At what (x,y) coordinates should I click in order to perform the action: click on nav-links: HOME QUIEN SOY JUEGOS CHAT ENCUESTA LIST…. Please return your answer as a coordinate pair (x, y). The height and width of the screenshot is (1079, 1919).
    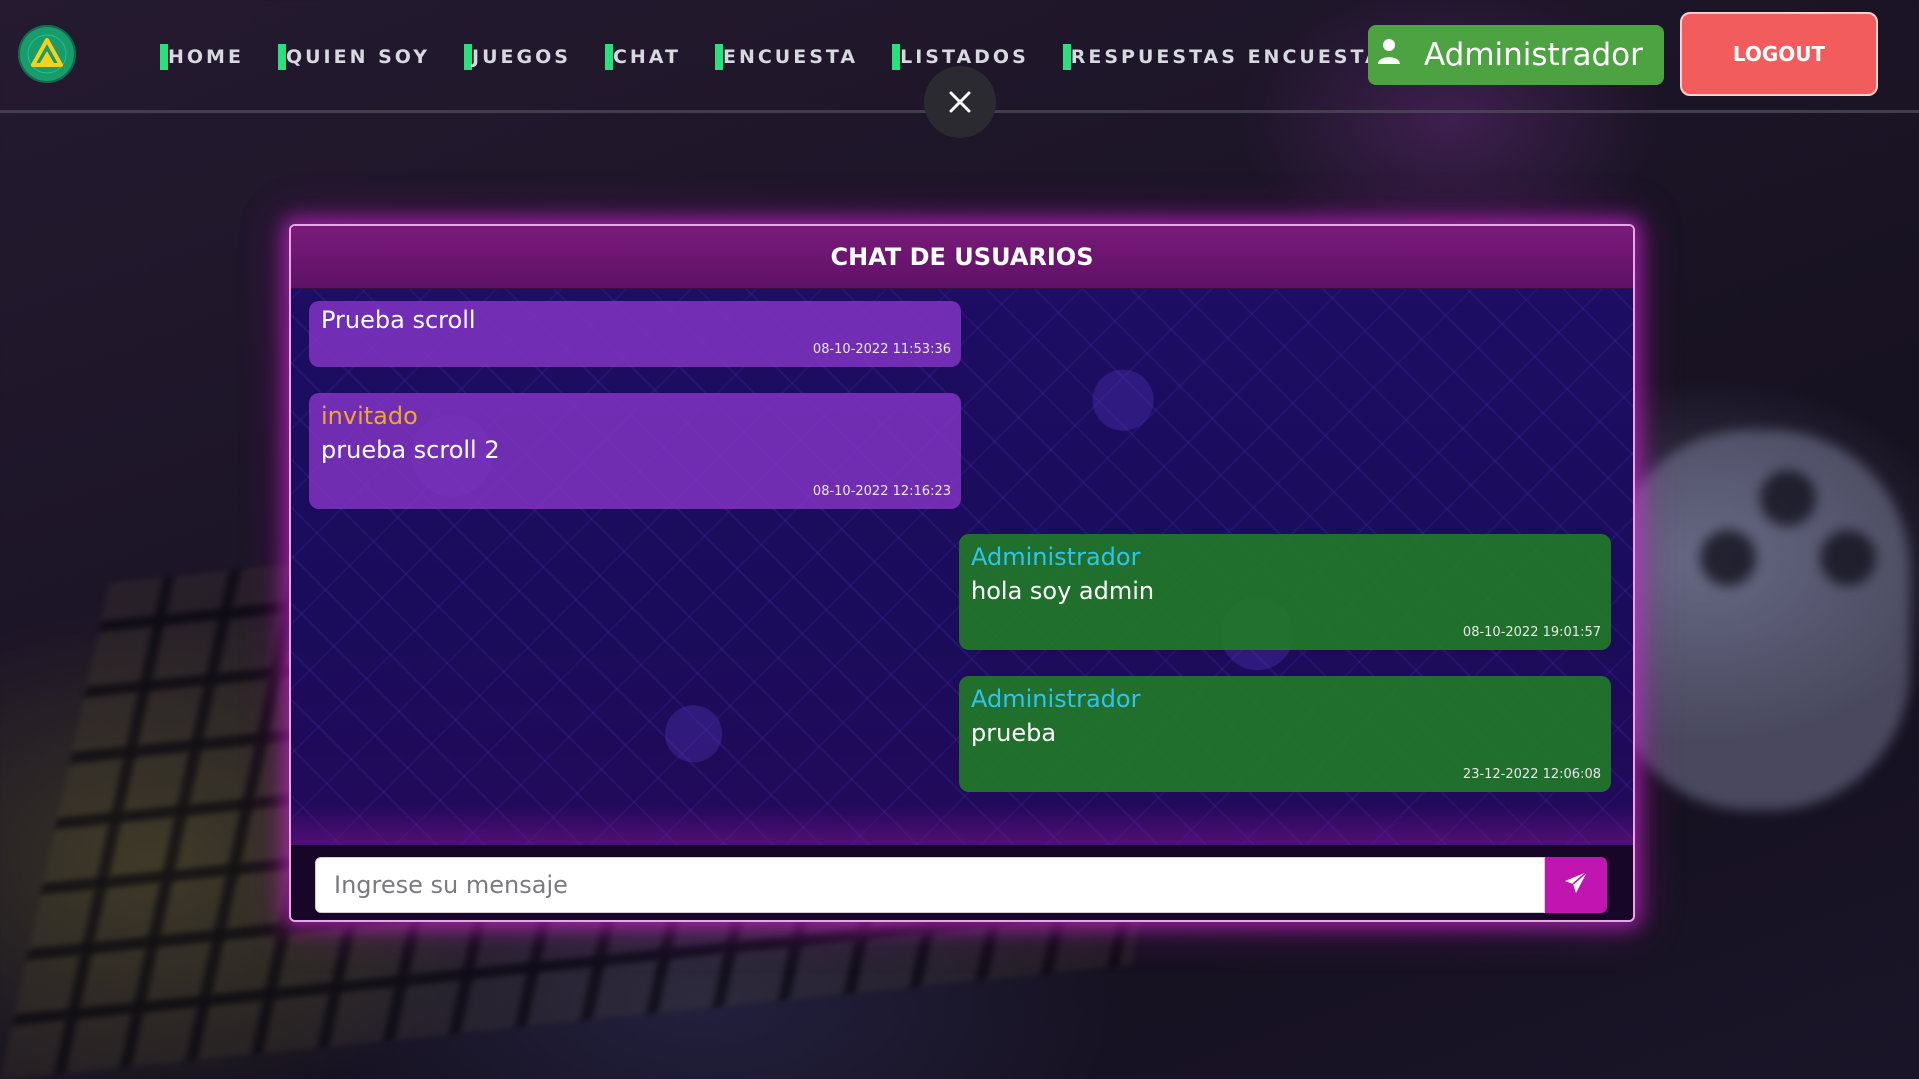
    Looking at the image, I should click on (788, 57).